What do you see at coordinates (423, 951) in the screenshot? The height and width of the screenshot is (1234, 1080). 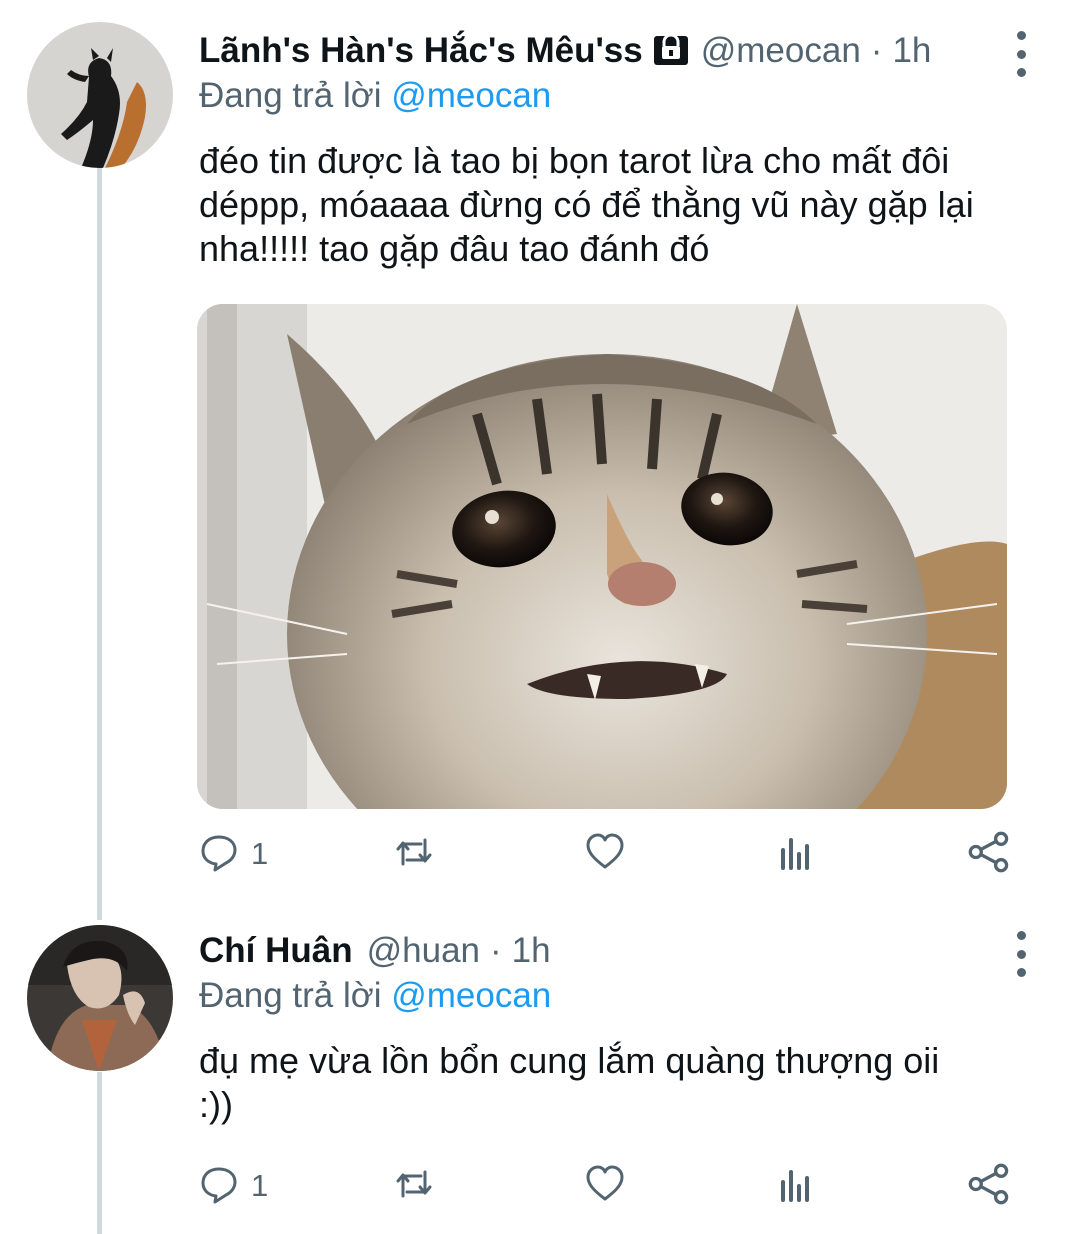 I see `handle: @huan` at bounding box center [423, 951].